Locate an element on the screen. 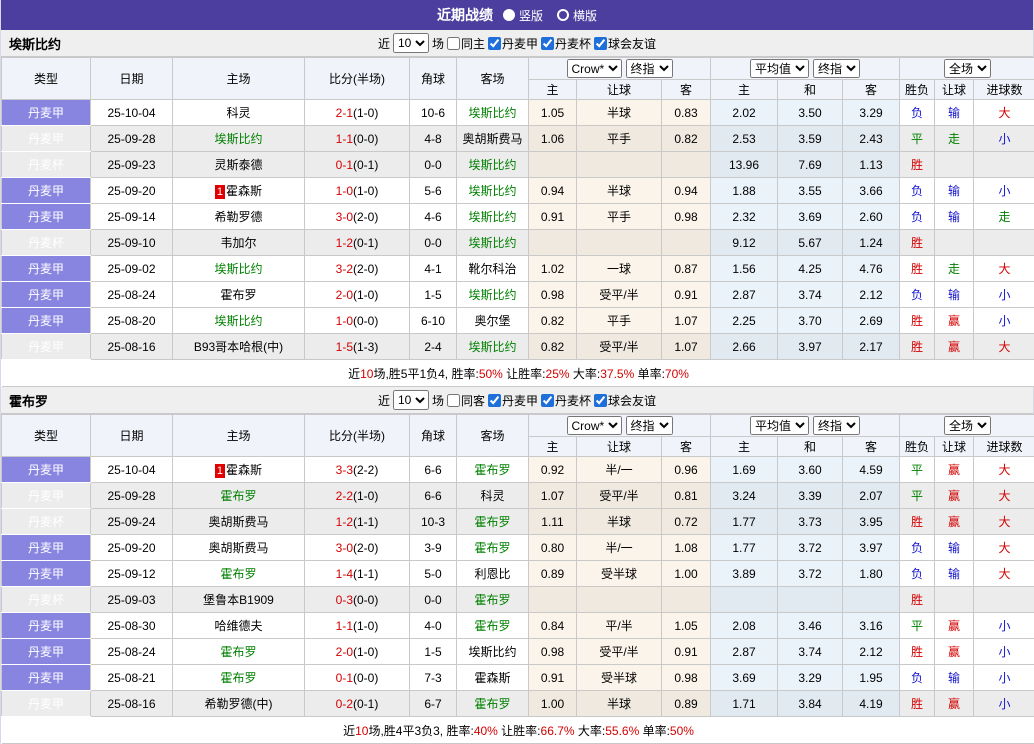  match-result: 负 is located at coordinates (917, 548).